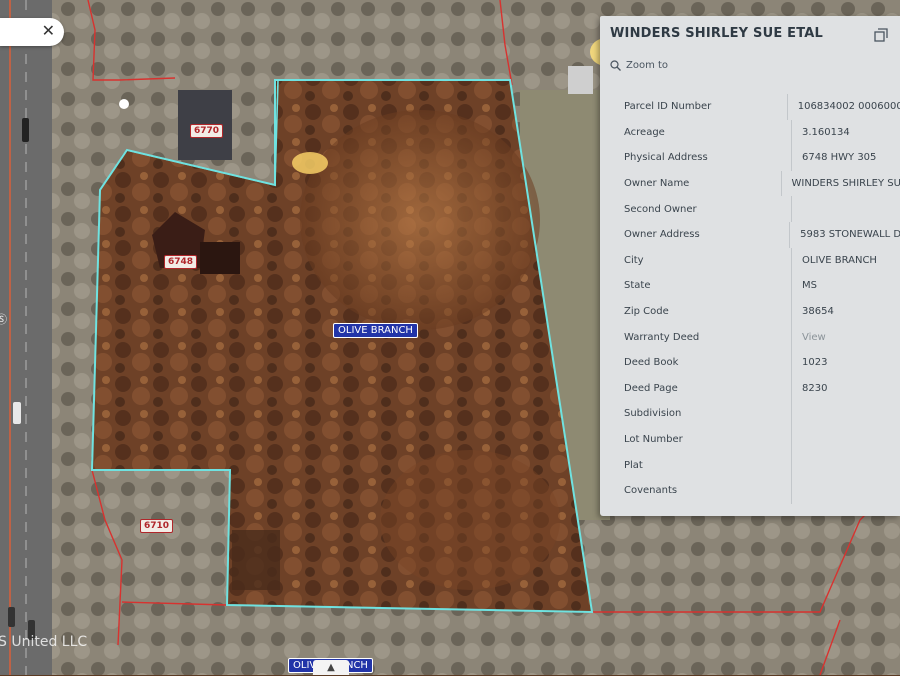 This screenshot has height=676, width=900. I want to click on table-row: Deed Book 1023, so click(753, 362).